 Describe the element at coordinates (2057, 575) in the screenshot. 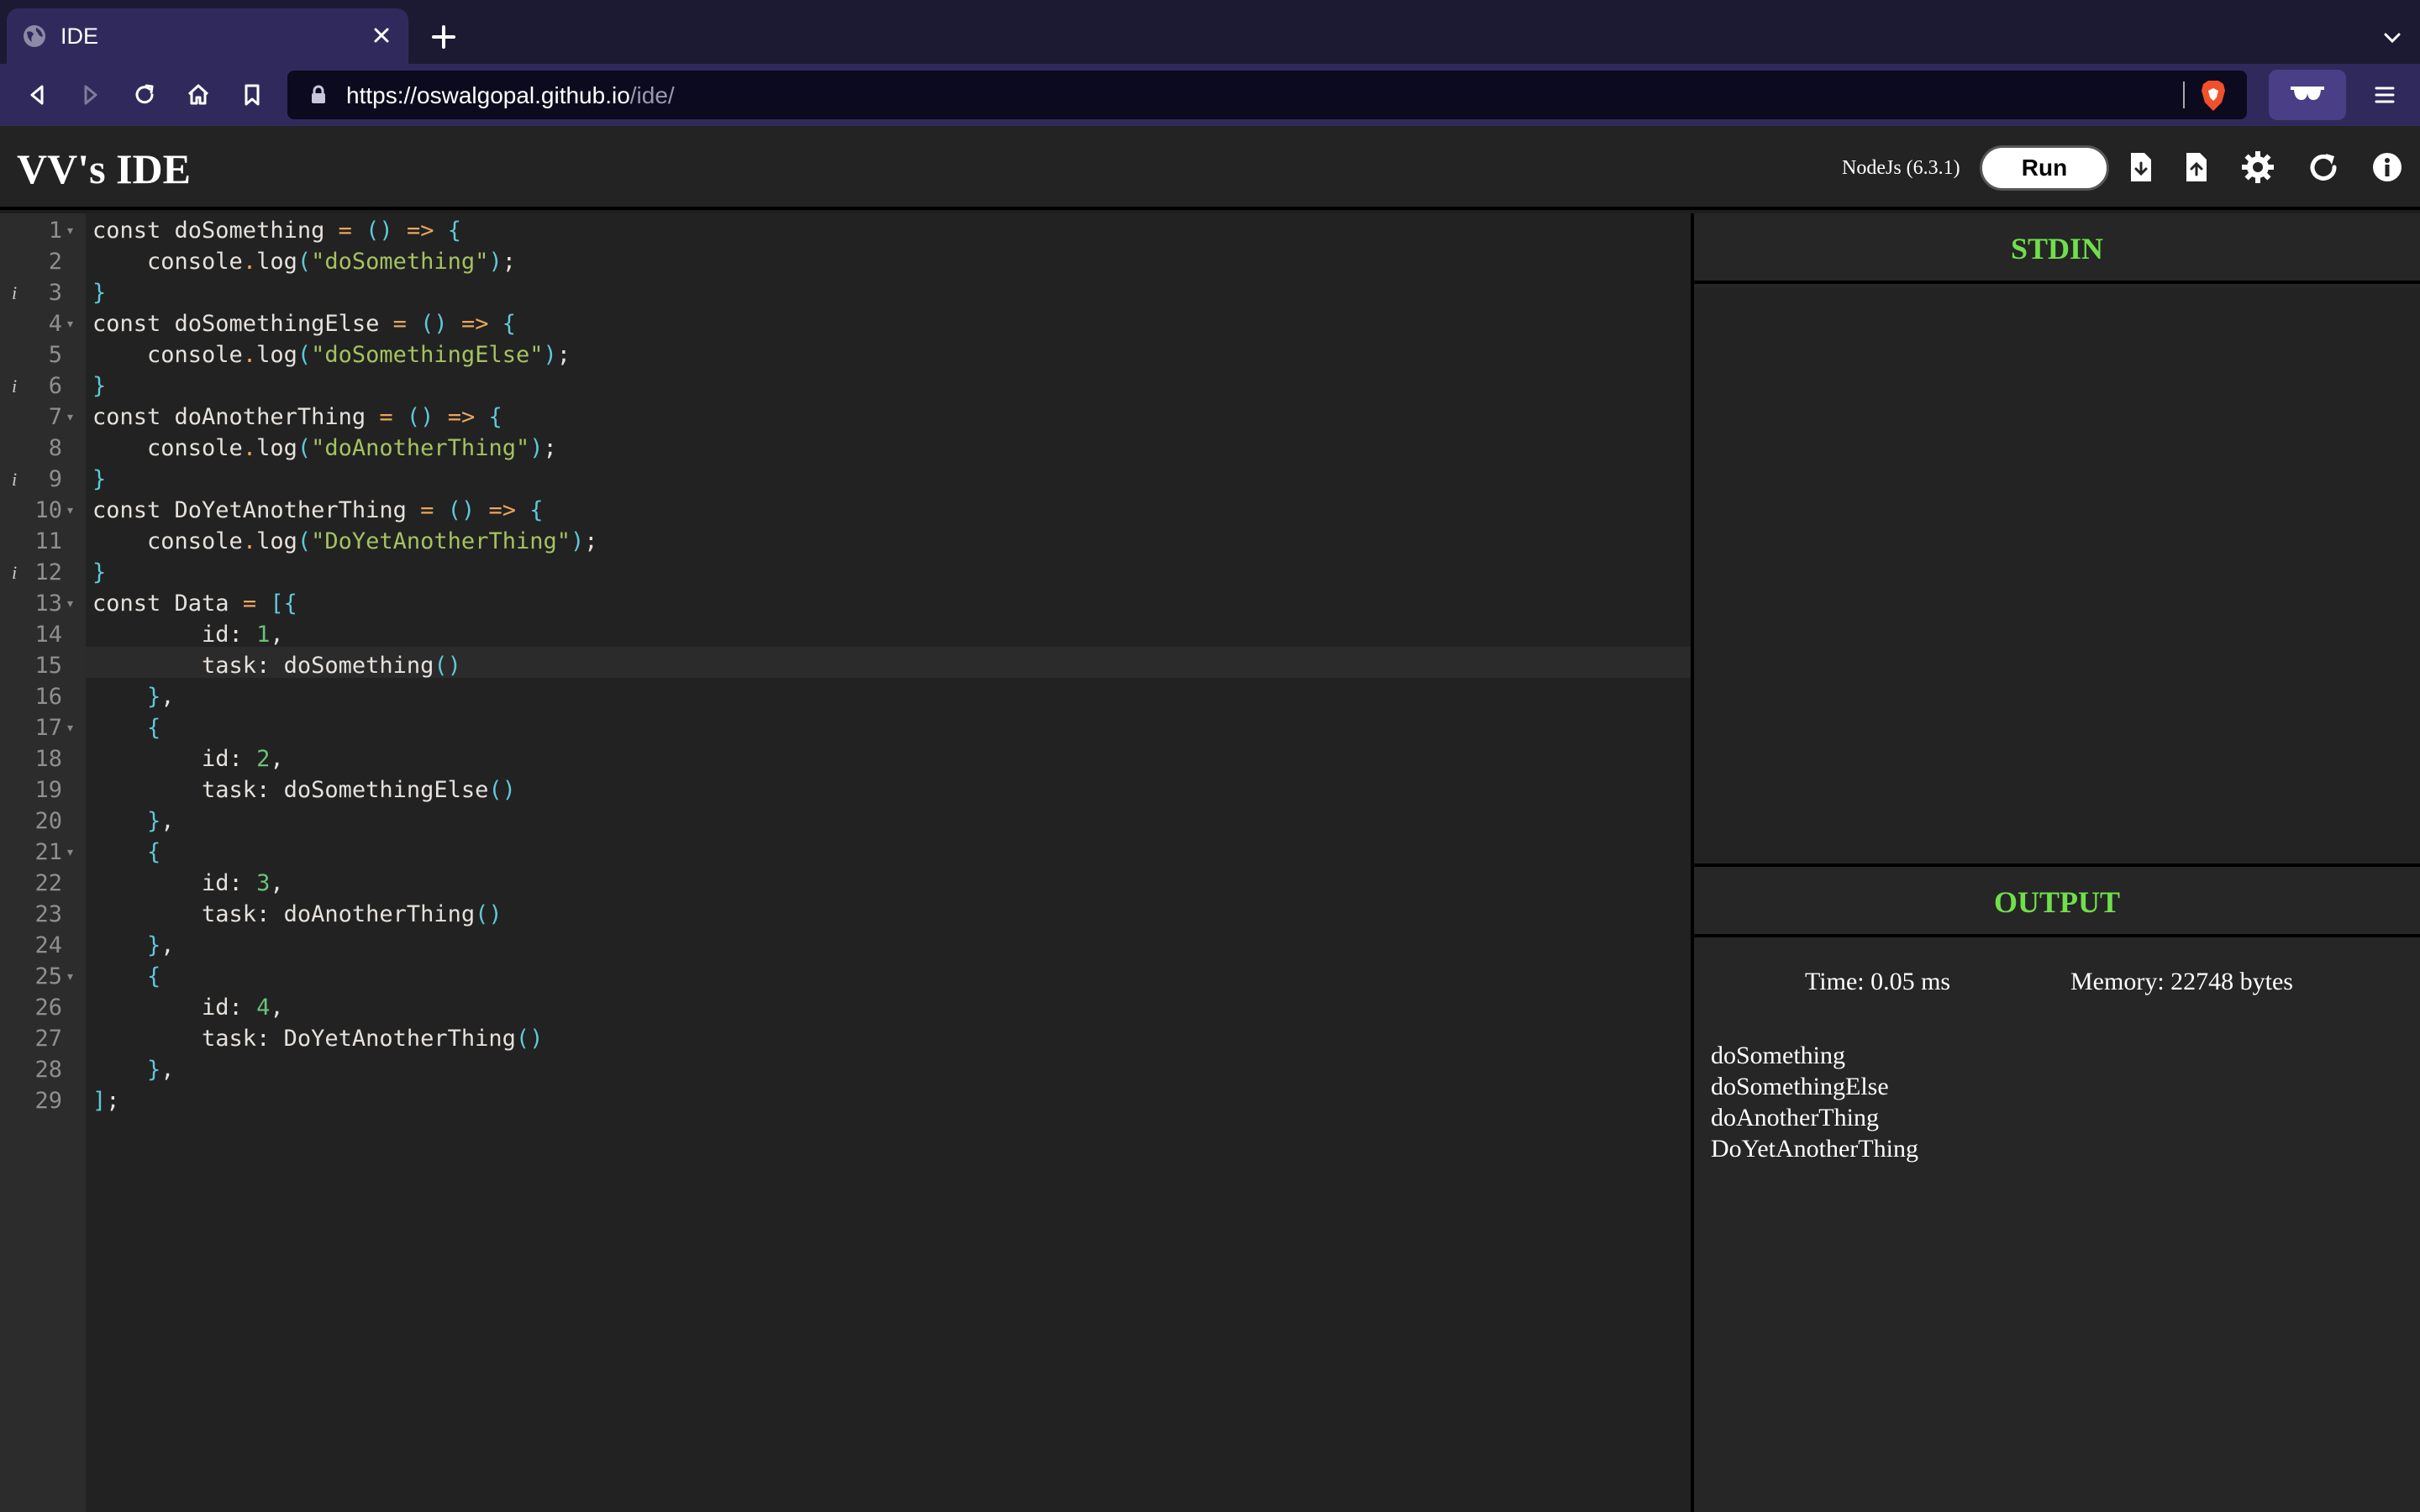

I see `stdin-textarea` at that location.